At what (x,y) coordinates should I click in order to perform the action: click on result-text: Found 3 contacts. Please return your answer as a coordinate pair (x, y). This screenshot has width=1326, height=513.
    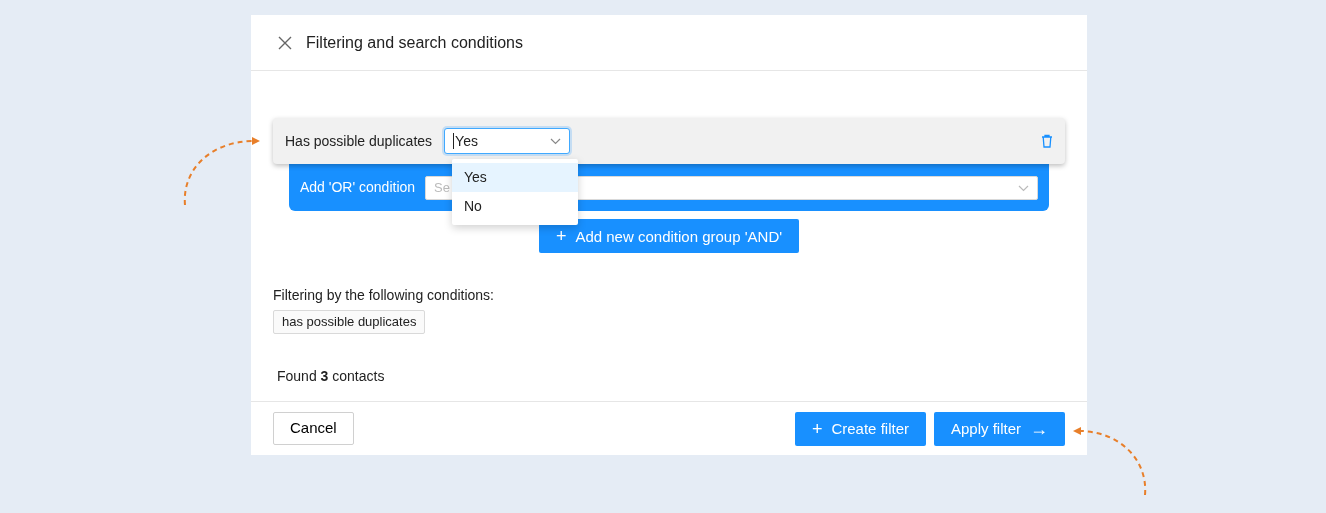
    Looking at the image, I should click on (331, 376).